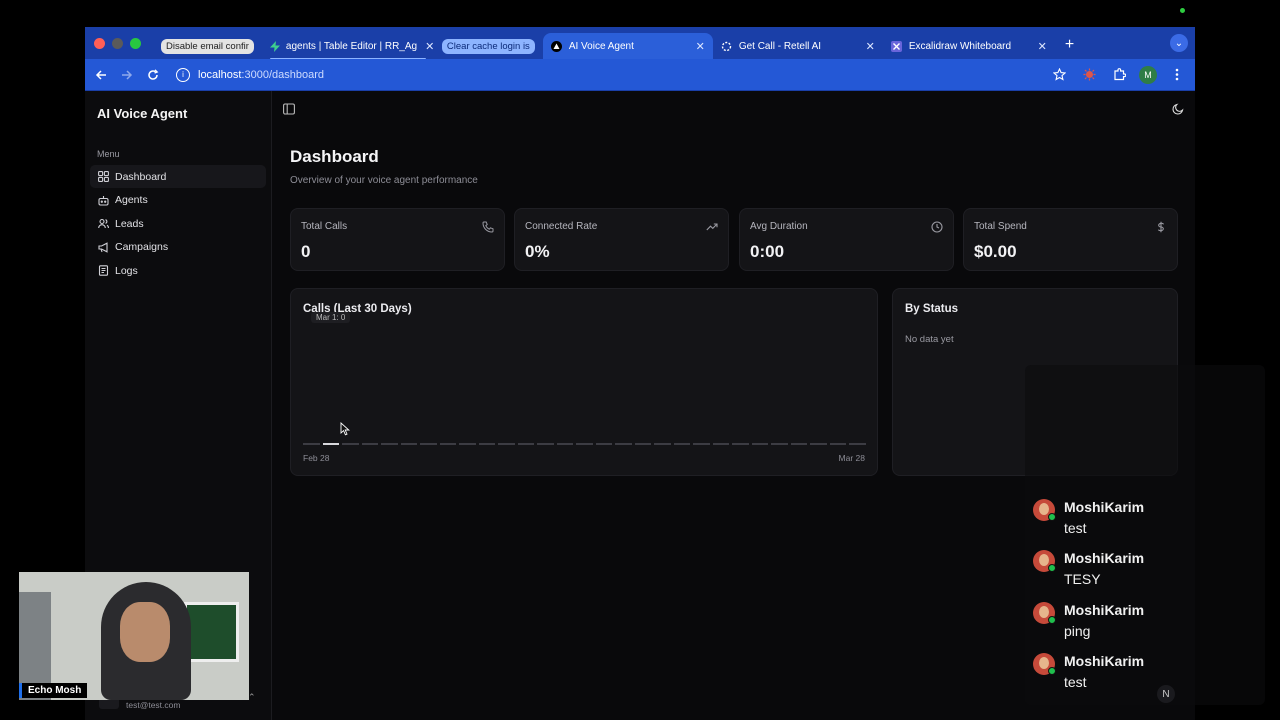 Image resolution: width=1280 pixels, height=720 pixels. Describe the element at coordinates (282, 74) in the screenshot. I see `url-path: :3000/dashboard` at that location.